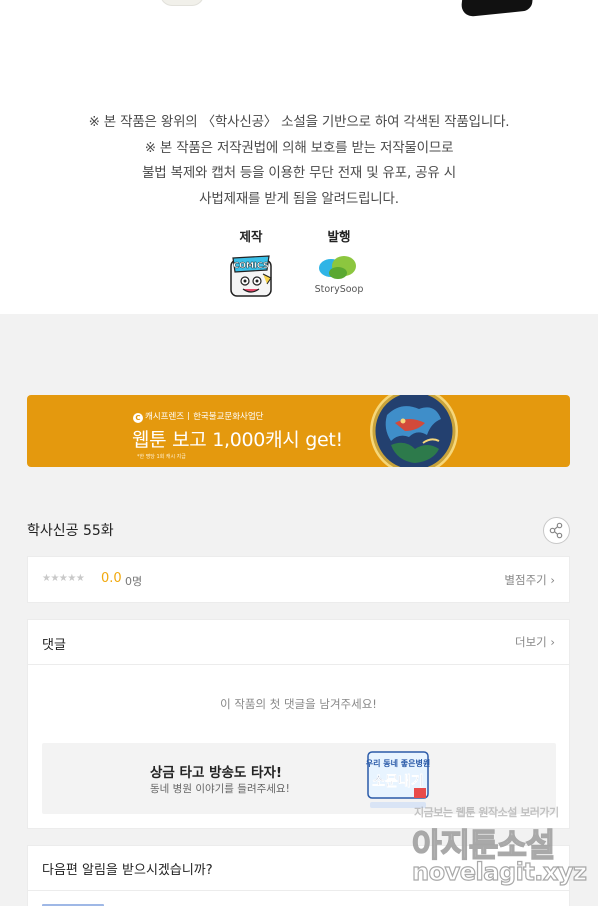  I want to click on rate-button-label: 별점주기, so click(525, 580).